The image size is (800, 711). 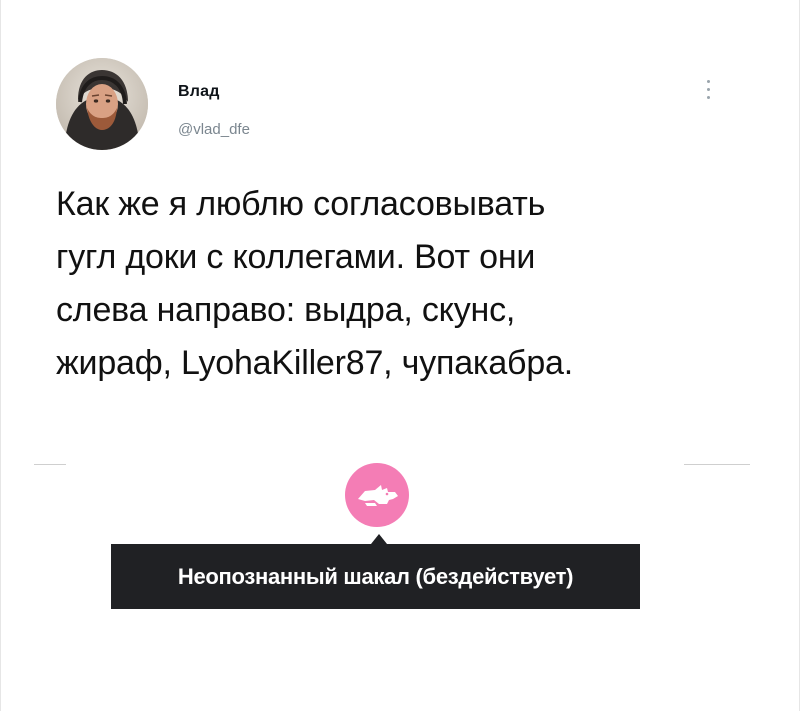 I want to click on divider-left, so click(x=50, y=464).